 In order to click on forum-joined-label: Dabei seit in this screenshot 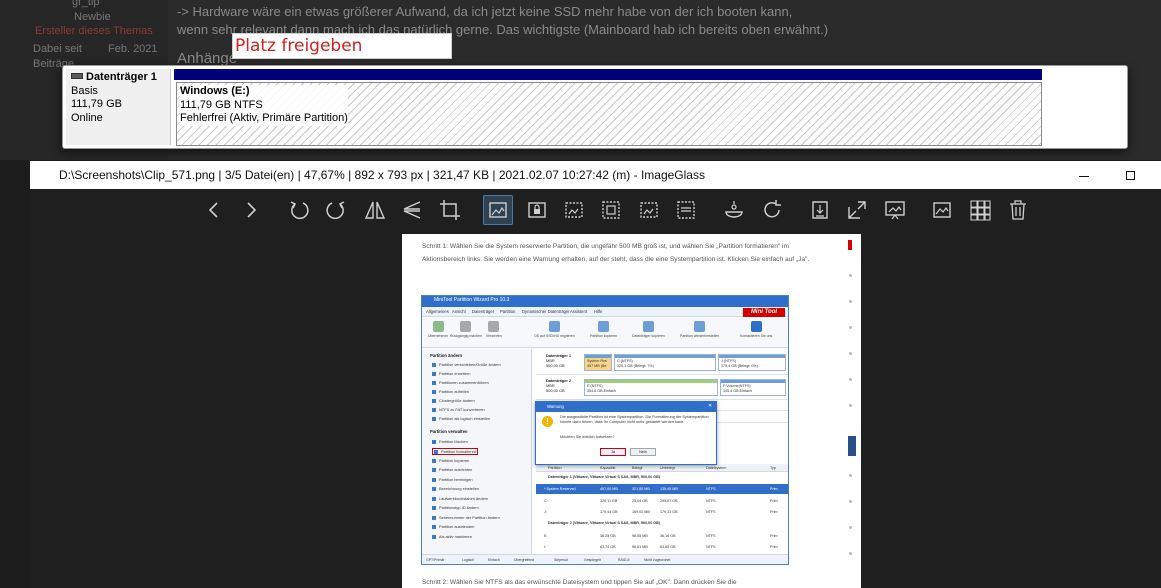, I will do `click(57, 49)`.